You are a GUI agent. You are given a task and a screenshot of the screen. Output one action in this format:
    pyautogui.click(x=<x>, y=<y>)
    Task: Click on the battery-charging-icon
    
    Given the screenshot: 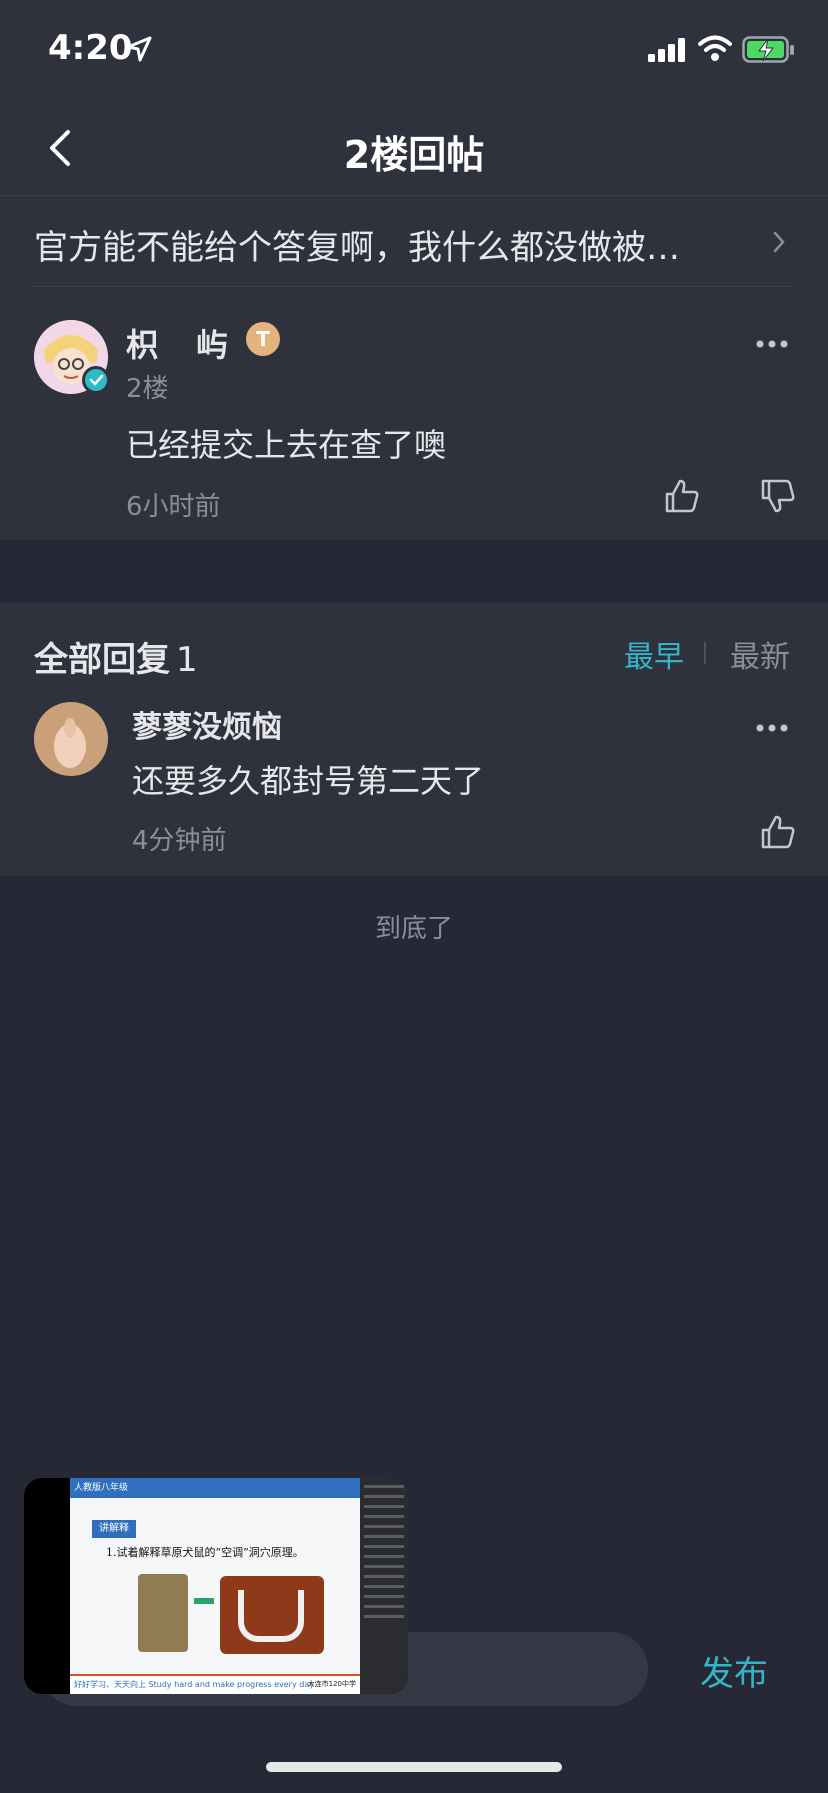 What is the action you would take?
    pyautogui.click(x=769, y=52)
    